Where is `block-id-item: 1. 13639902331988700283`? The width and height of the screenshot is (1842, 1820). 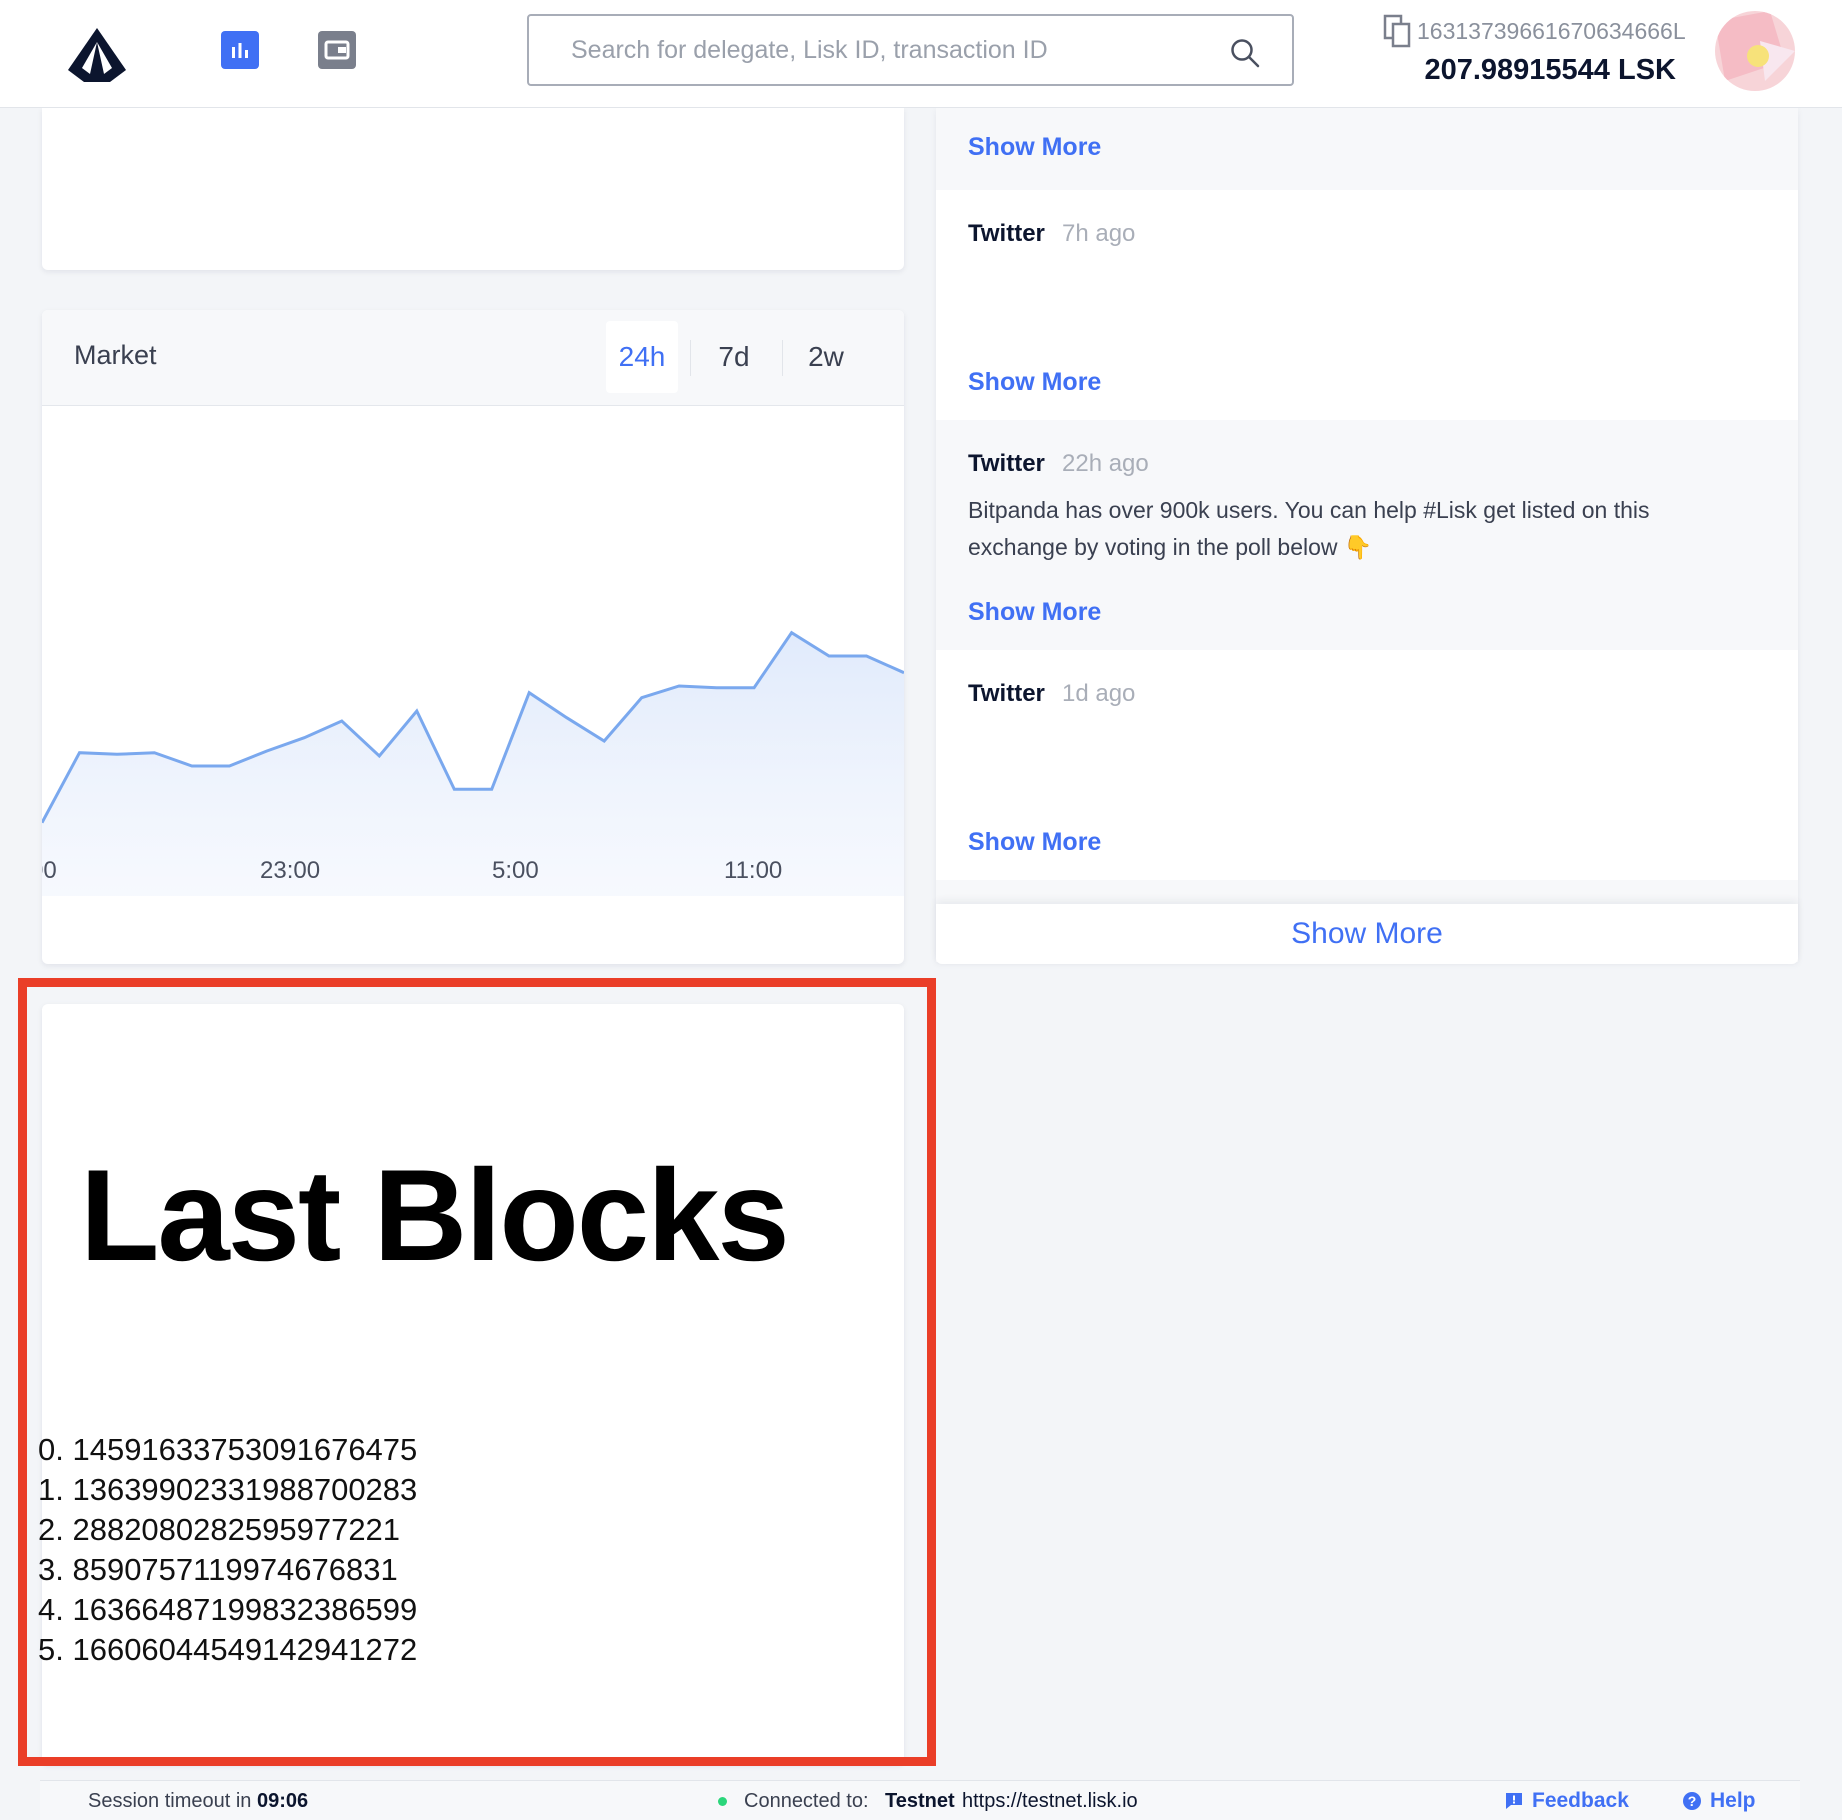 block-id-item: 1. 13639902331988700283 is located at coordinates (227, 1490).